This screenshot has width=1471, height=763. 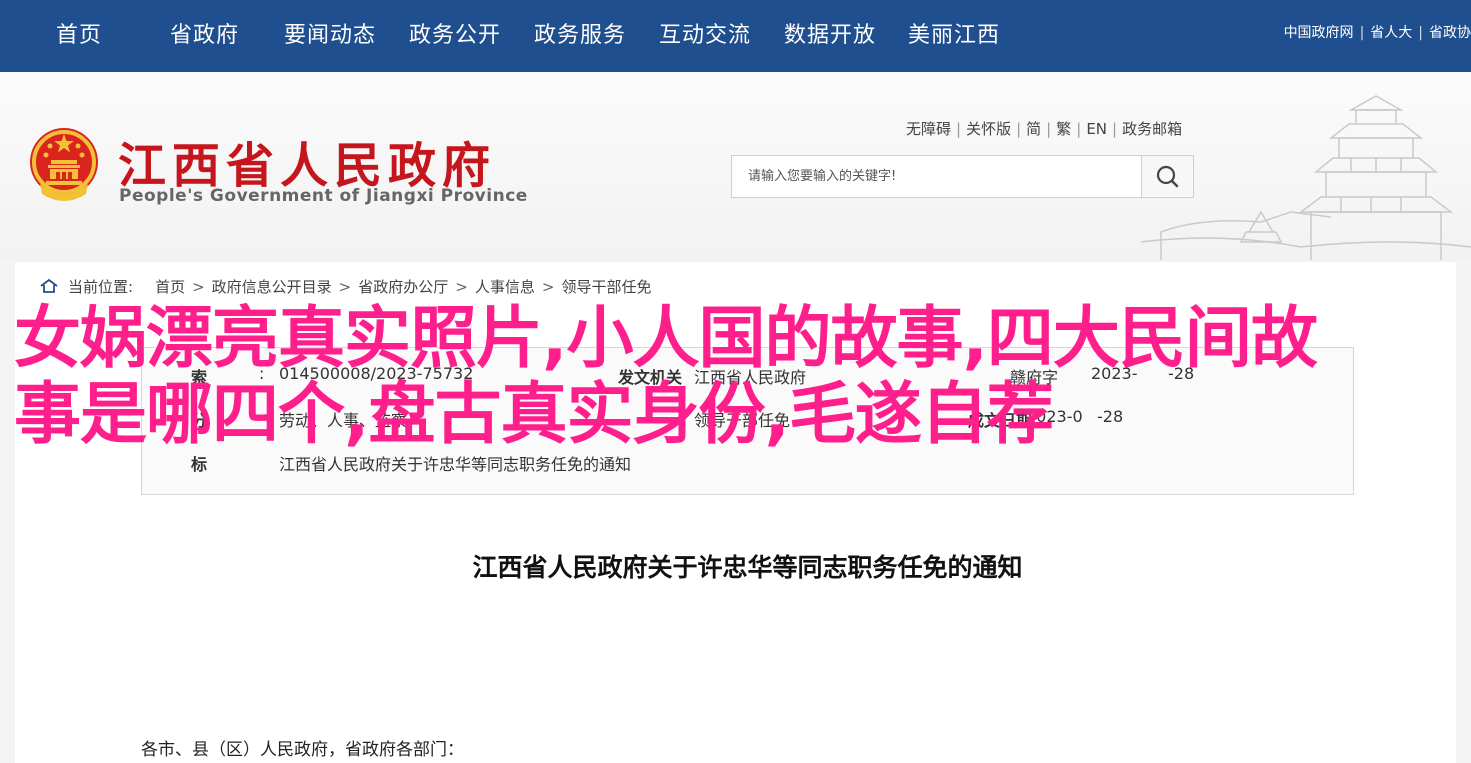 What do you see at coordinates (403, 287) in the screenshot?
I see `breadcrumb-item-general-office: 省政府办公厅` at bounding box center [403, 287].